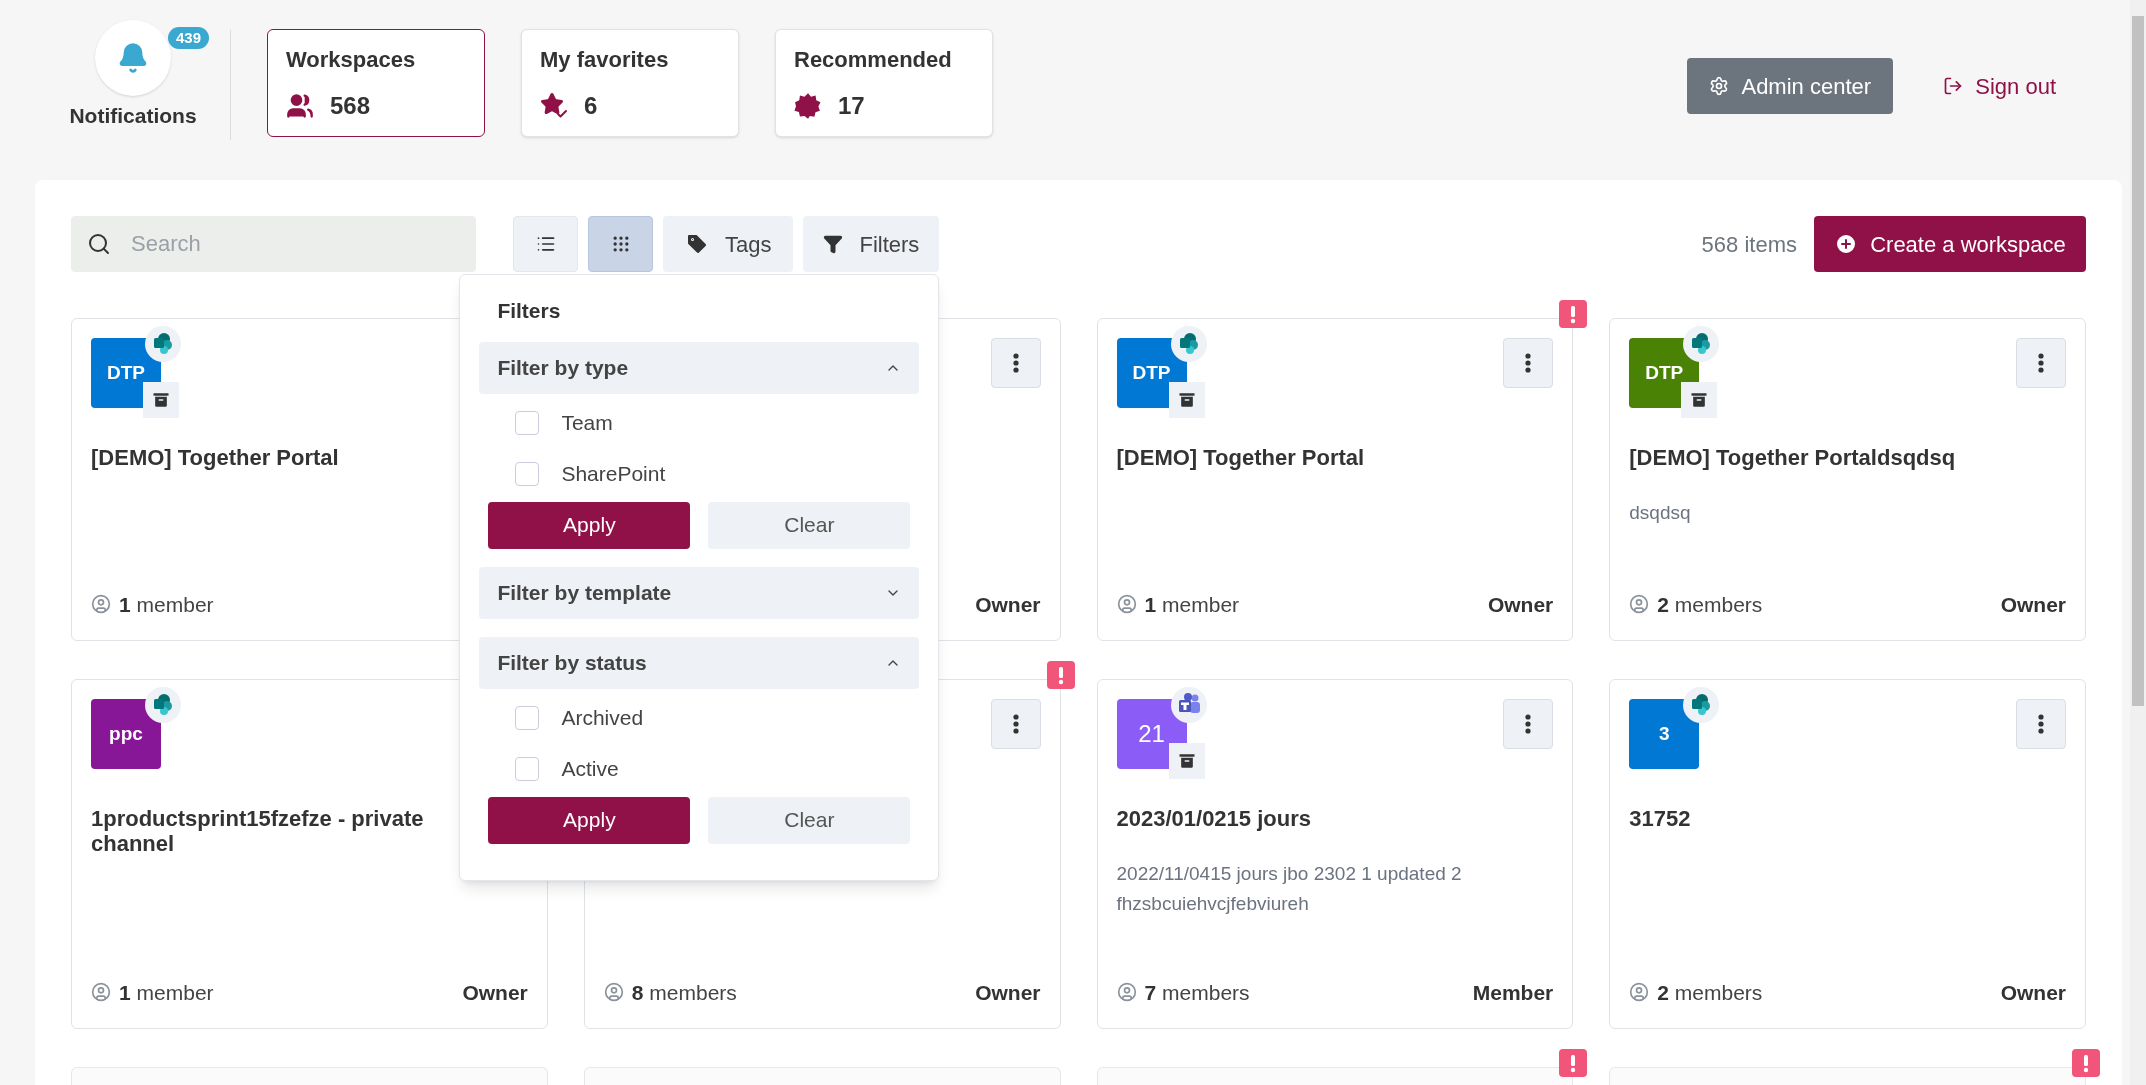 The width and height of the screenshot is (2146, 1085). I want to click on option-label: Archived, so click(602, 718).